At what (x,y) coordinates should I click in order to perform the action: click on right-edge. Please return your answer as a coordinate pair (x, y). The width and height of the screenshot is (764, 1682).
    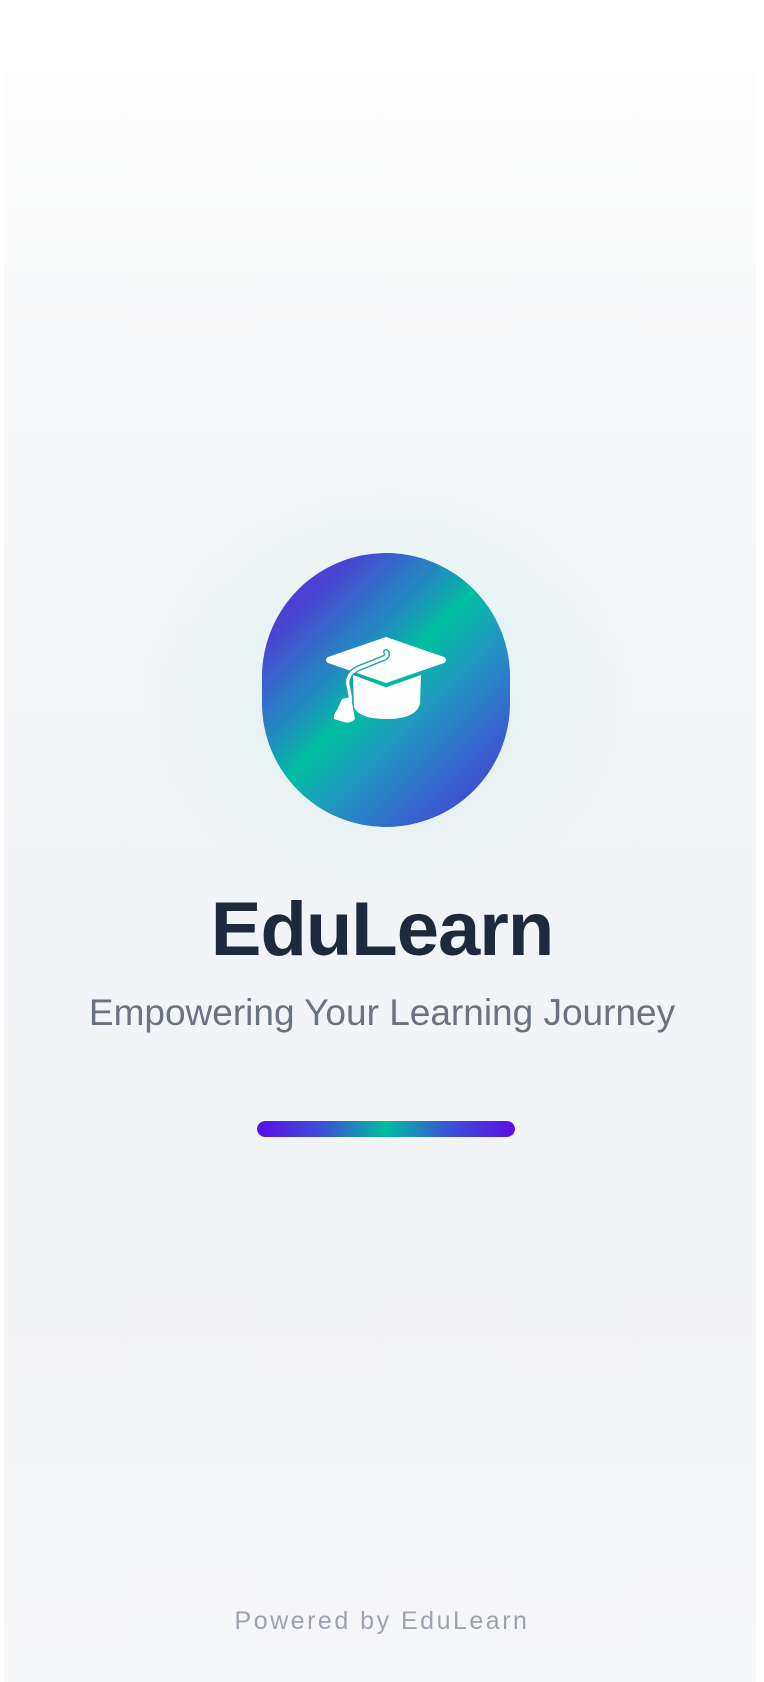
    Looking at the image, I should click on (760, 856).